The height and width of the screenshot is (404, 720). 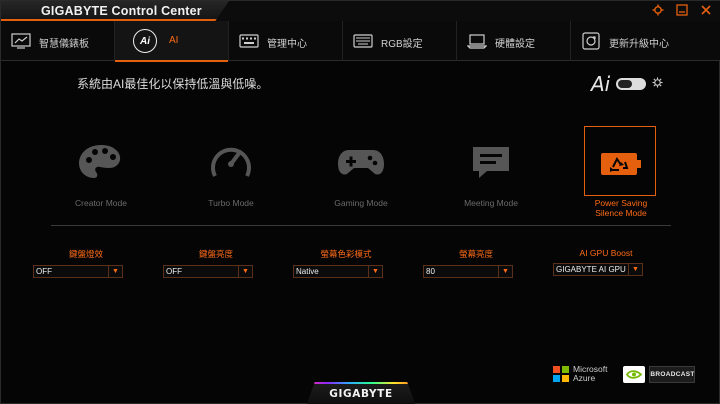 I want to click on mode-creator: Creator Mode, so click(x=101, y=176).